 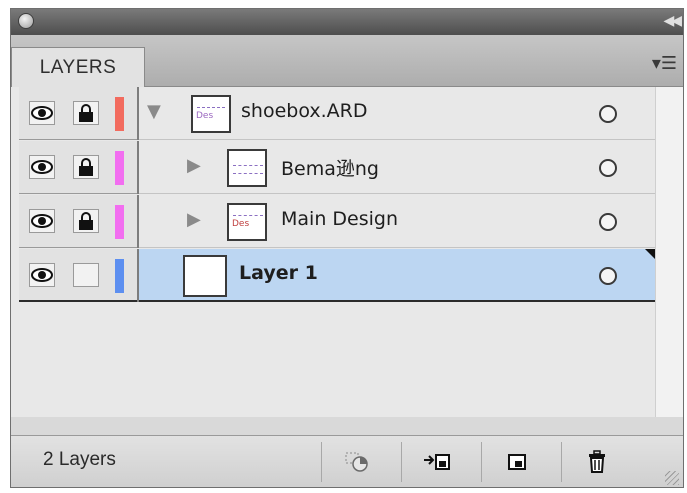 I want to click on panel-menu-icon: ▾☰, so click(x=664, y=63).